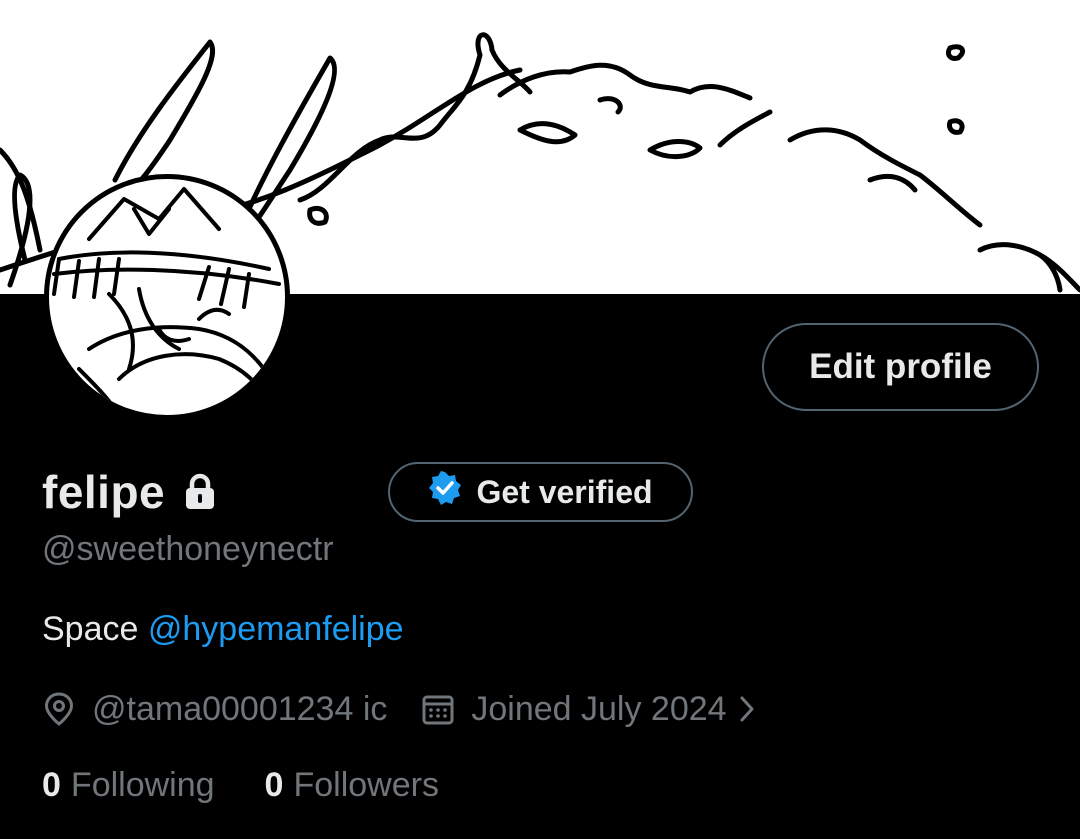 The image size is (1080, 839). I want to click on get-verified-button: Get verified, so click(540, 492).